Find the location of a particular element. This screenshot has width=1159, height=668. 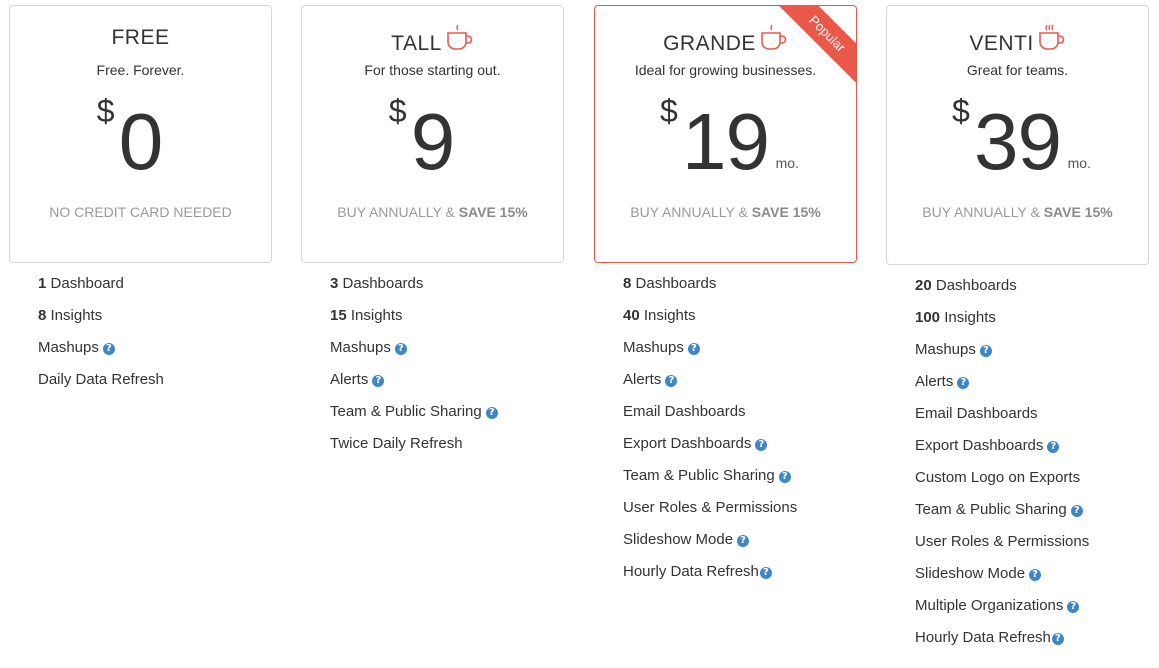

feature-count: 3 is located at coordinates (334, 283).